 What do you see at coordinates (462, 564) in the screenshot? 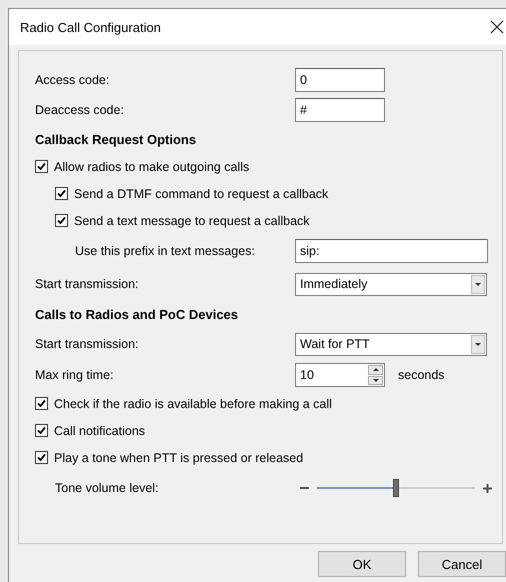
I see `cancel-button: Cancel` at bounding box center [462, 564].